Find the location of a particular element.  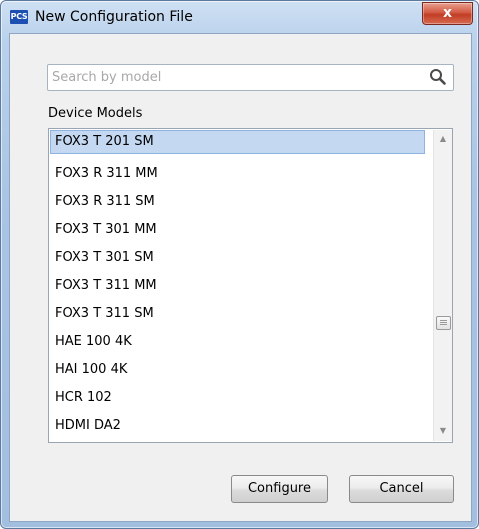

window-title: New Configuration File is located at coordinates (114, 17).